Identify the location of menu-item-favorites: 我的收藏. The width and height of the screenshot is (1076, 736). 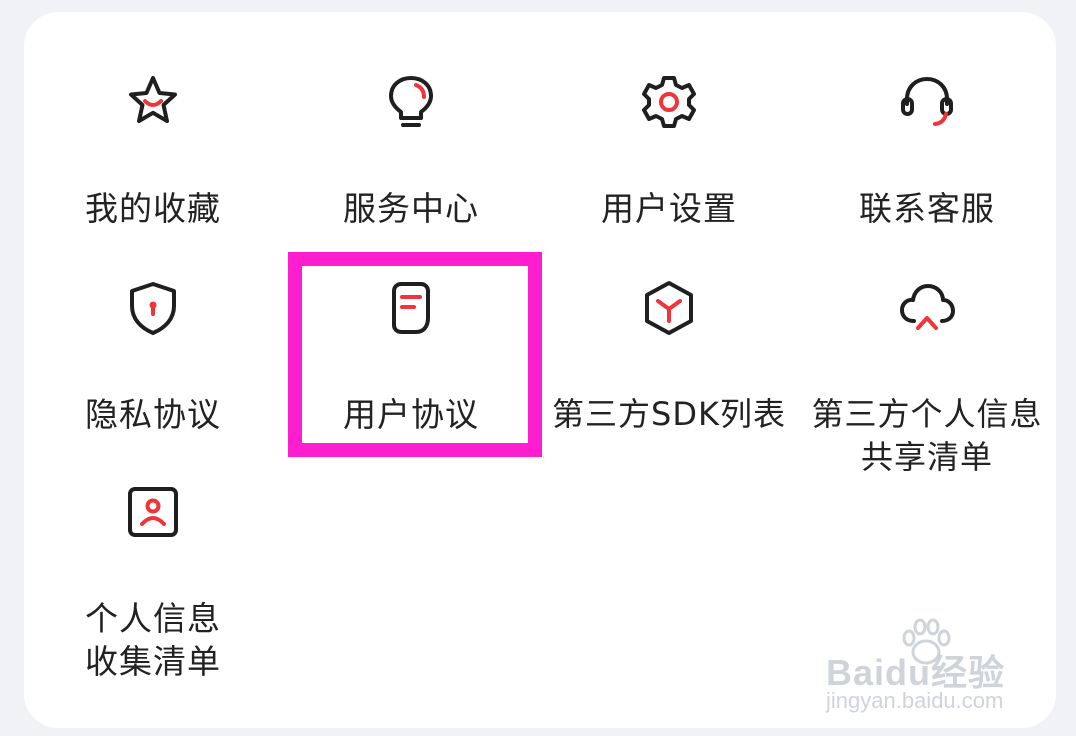
(153, 120).